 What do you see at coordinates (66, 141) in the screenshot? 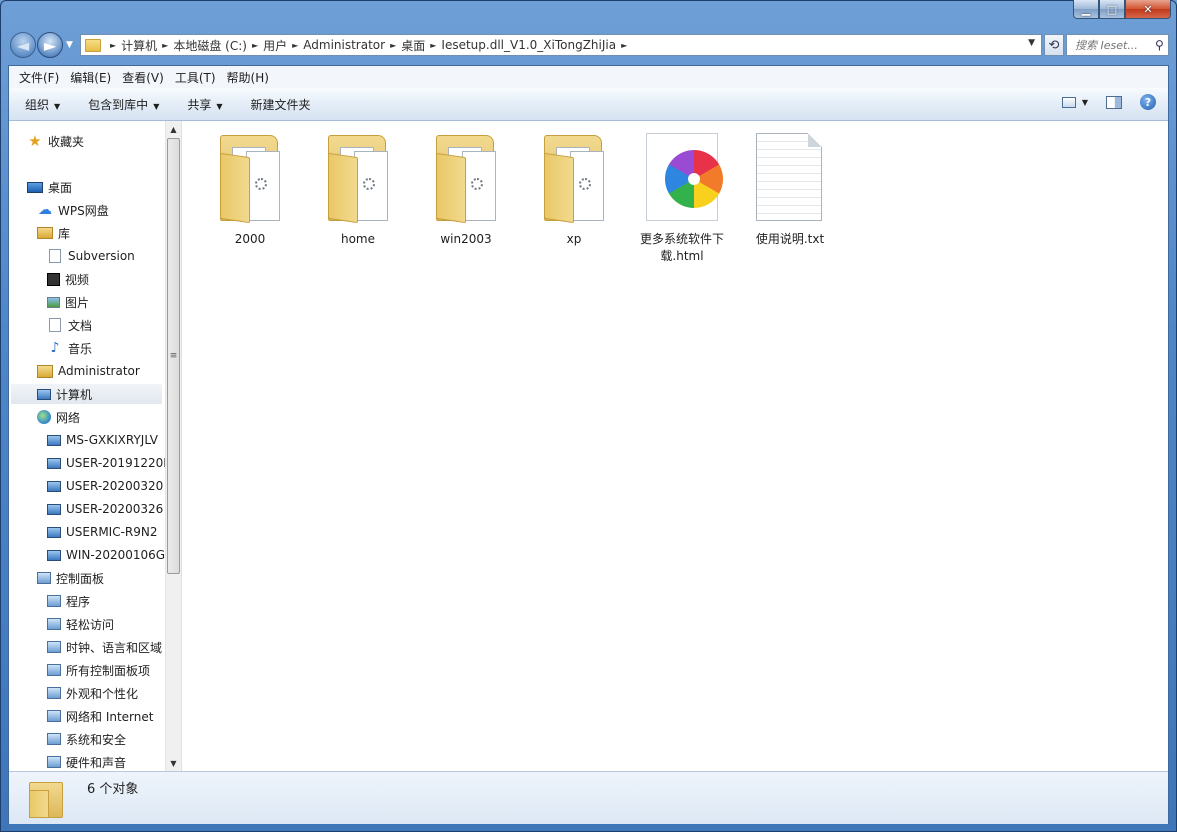
I see `sidebar-item-label: 收藏夹` at bounding box center [66, 141].